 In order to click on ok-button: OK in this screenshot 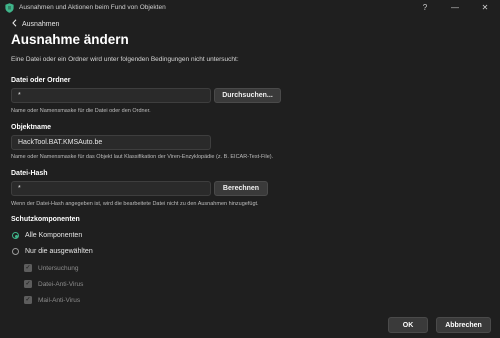, I will do `click(408, 325)`.